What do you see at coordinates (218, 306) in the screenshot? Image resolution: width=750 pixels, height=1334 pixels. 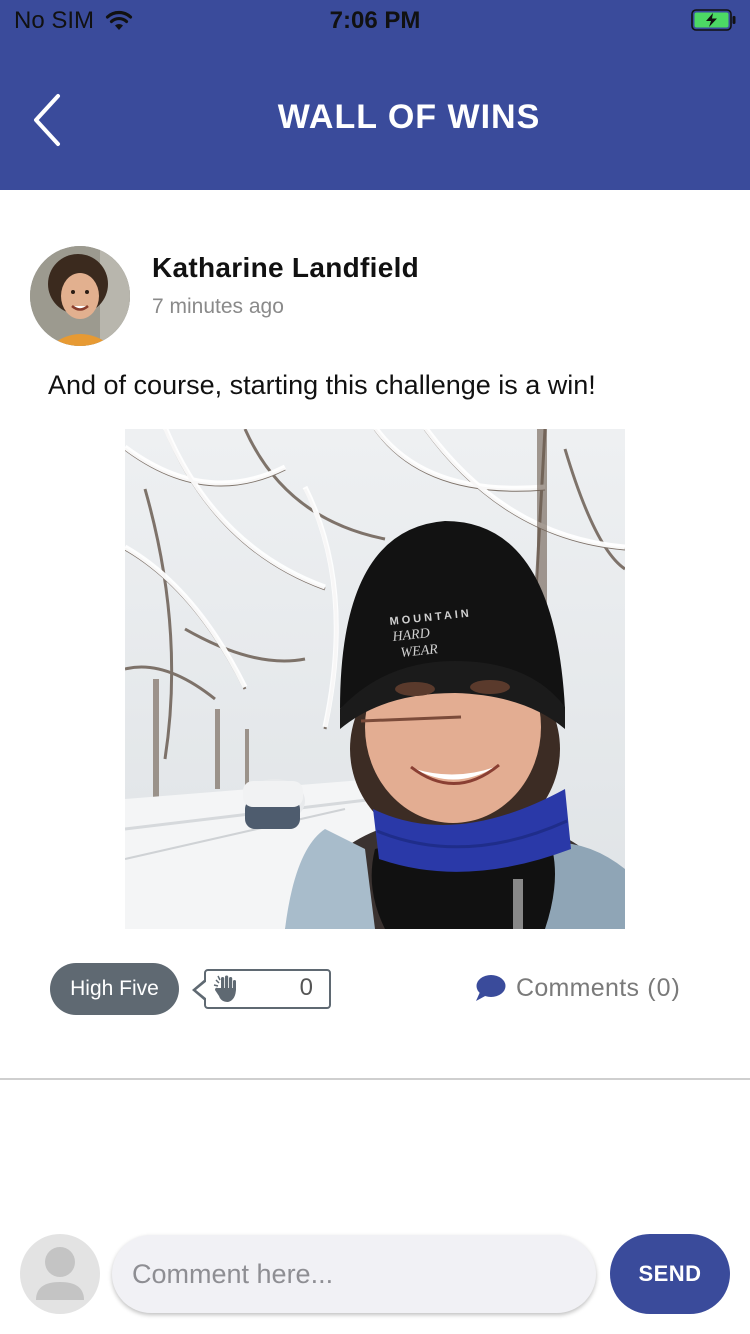 I see `post-timestamp: 7 minutes ago` at bounding box center [218, 306].